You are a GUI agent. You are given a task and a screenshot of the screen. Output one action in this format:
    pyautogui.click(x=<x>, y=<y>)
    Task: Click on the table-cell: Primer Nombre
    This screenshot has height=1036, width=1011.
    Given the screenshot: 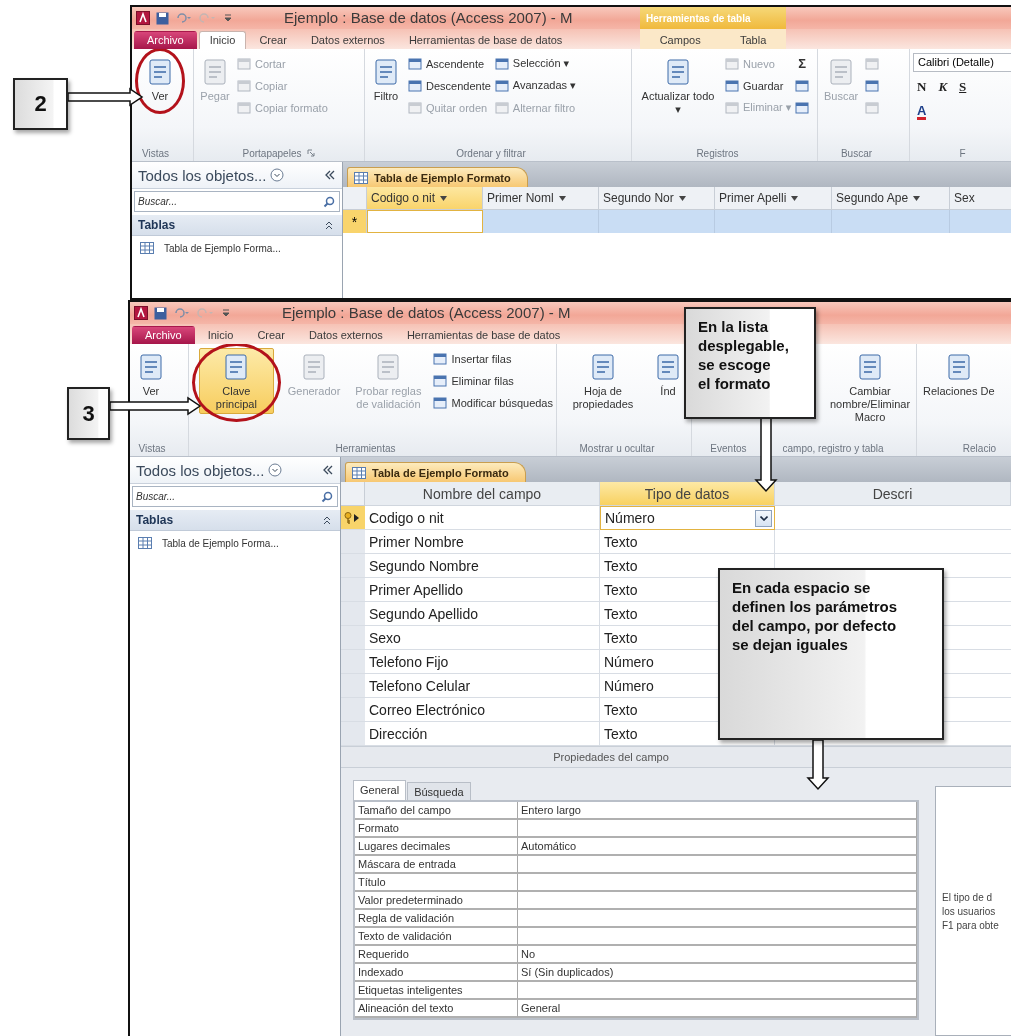 What is the action you would take?
    pyautogui.click(x=482, y=542)
    